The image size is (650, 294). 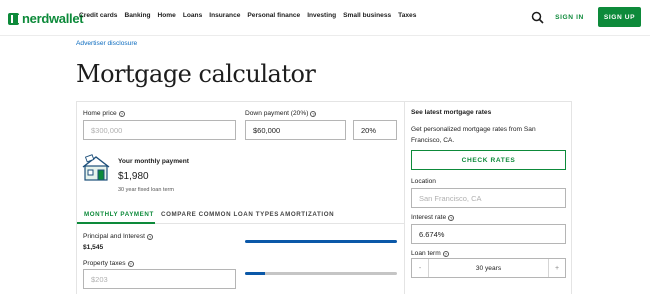 I want to click on nerdwallet-logo: nerdwallet, so click(x=46, y=18).